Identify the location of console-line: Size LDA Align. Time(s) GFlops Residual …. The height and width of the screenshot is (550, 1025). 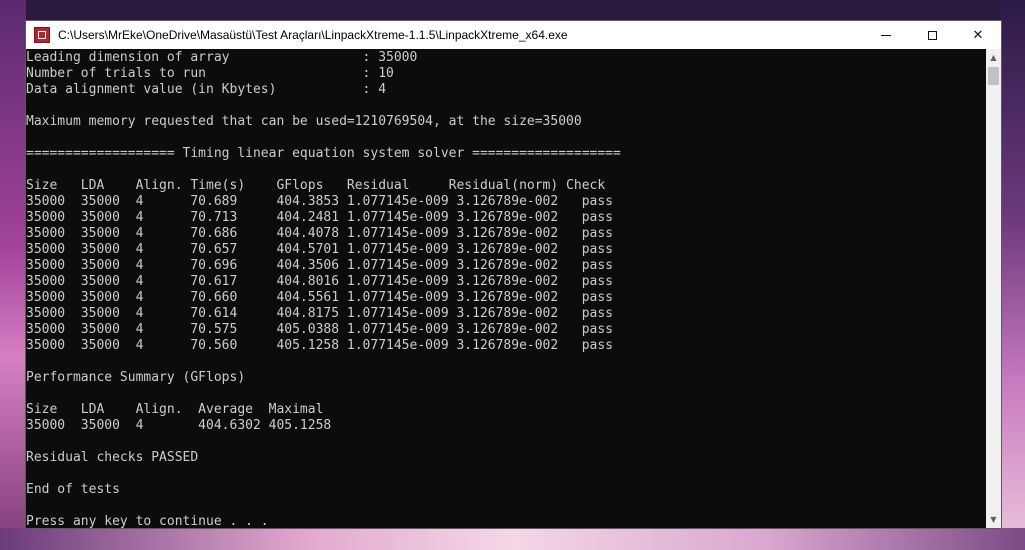
(316, 185).